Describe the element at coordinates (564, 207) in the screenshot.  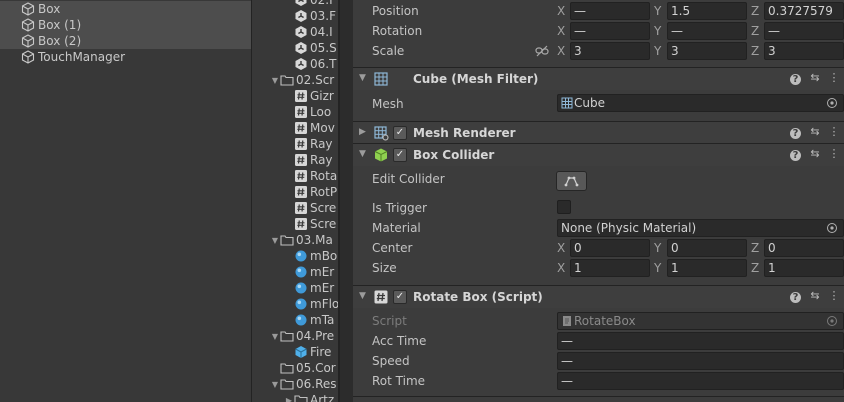
I see `is-trigger-checkbox` at that location.